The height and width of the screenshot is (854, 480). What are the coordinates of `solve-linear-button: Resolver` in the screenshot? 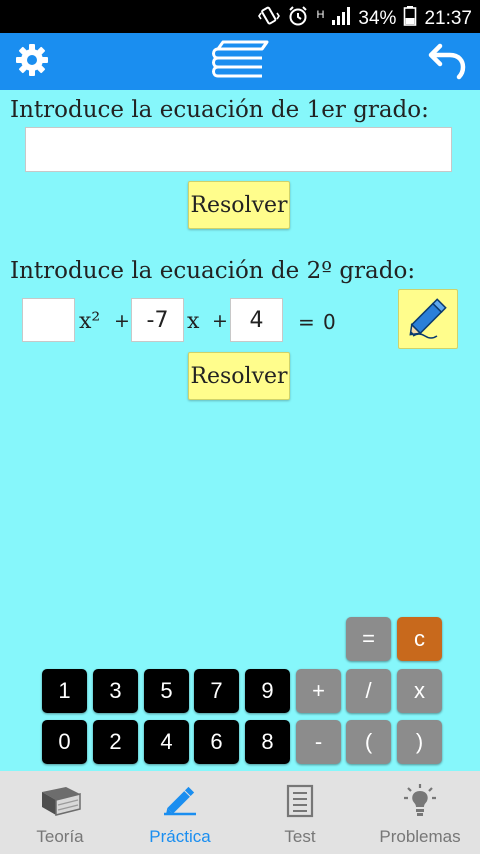 It's located at (239, 205).